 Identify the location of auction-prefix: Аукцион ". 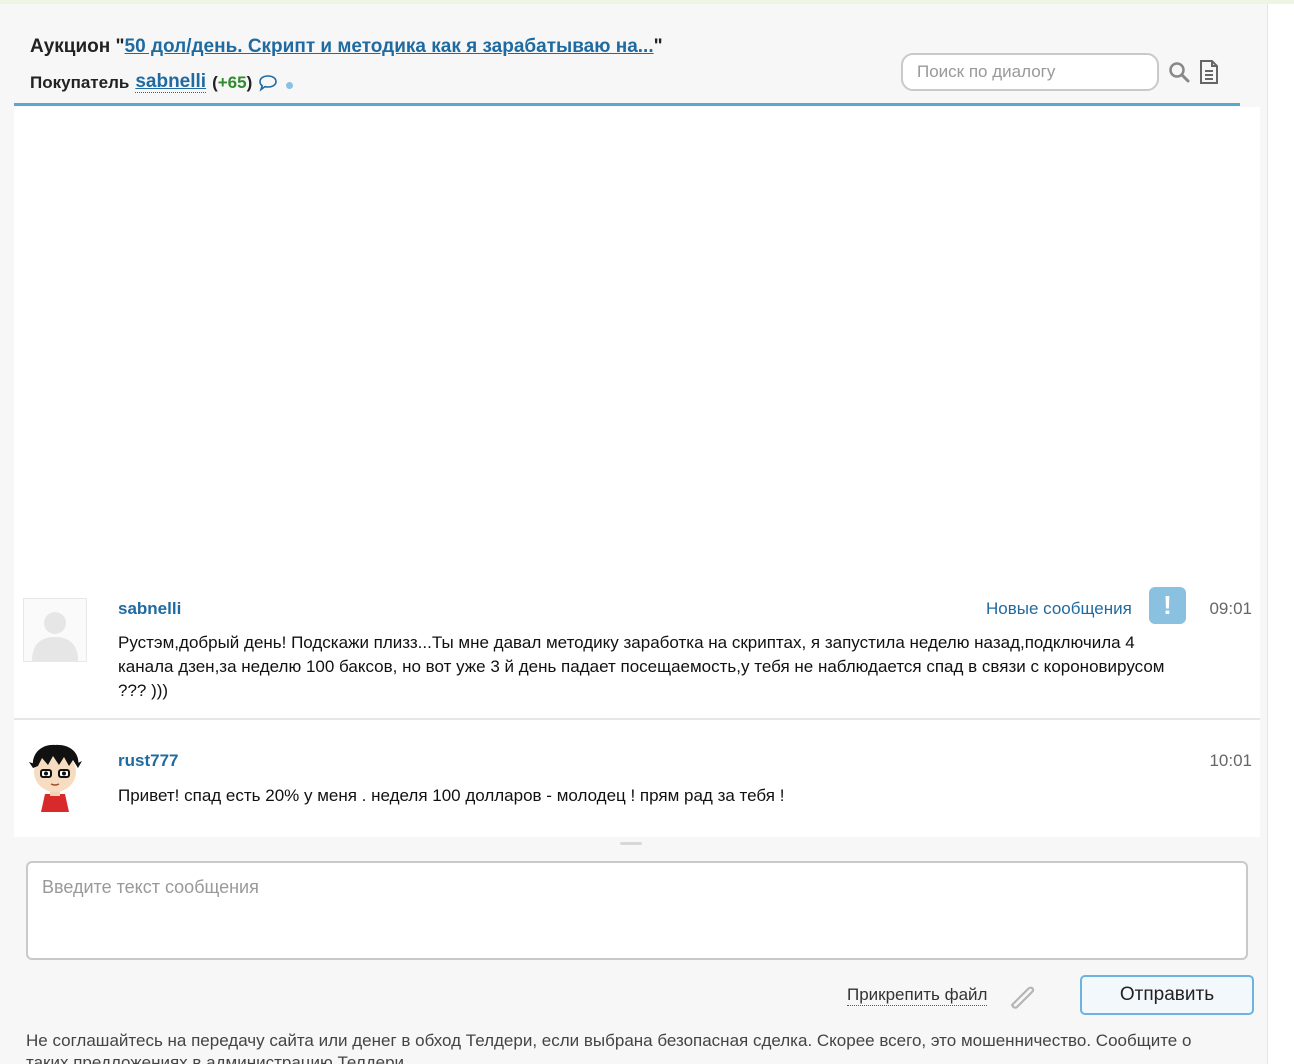
(77, 46).